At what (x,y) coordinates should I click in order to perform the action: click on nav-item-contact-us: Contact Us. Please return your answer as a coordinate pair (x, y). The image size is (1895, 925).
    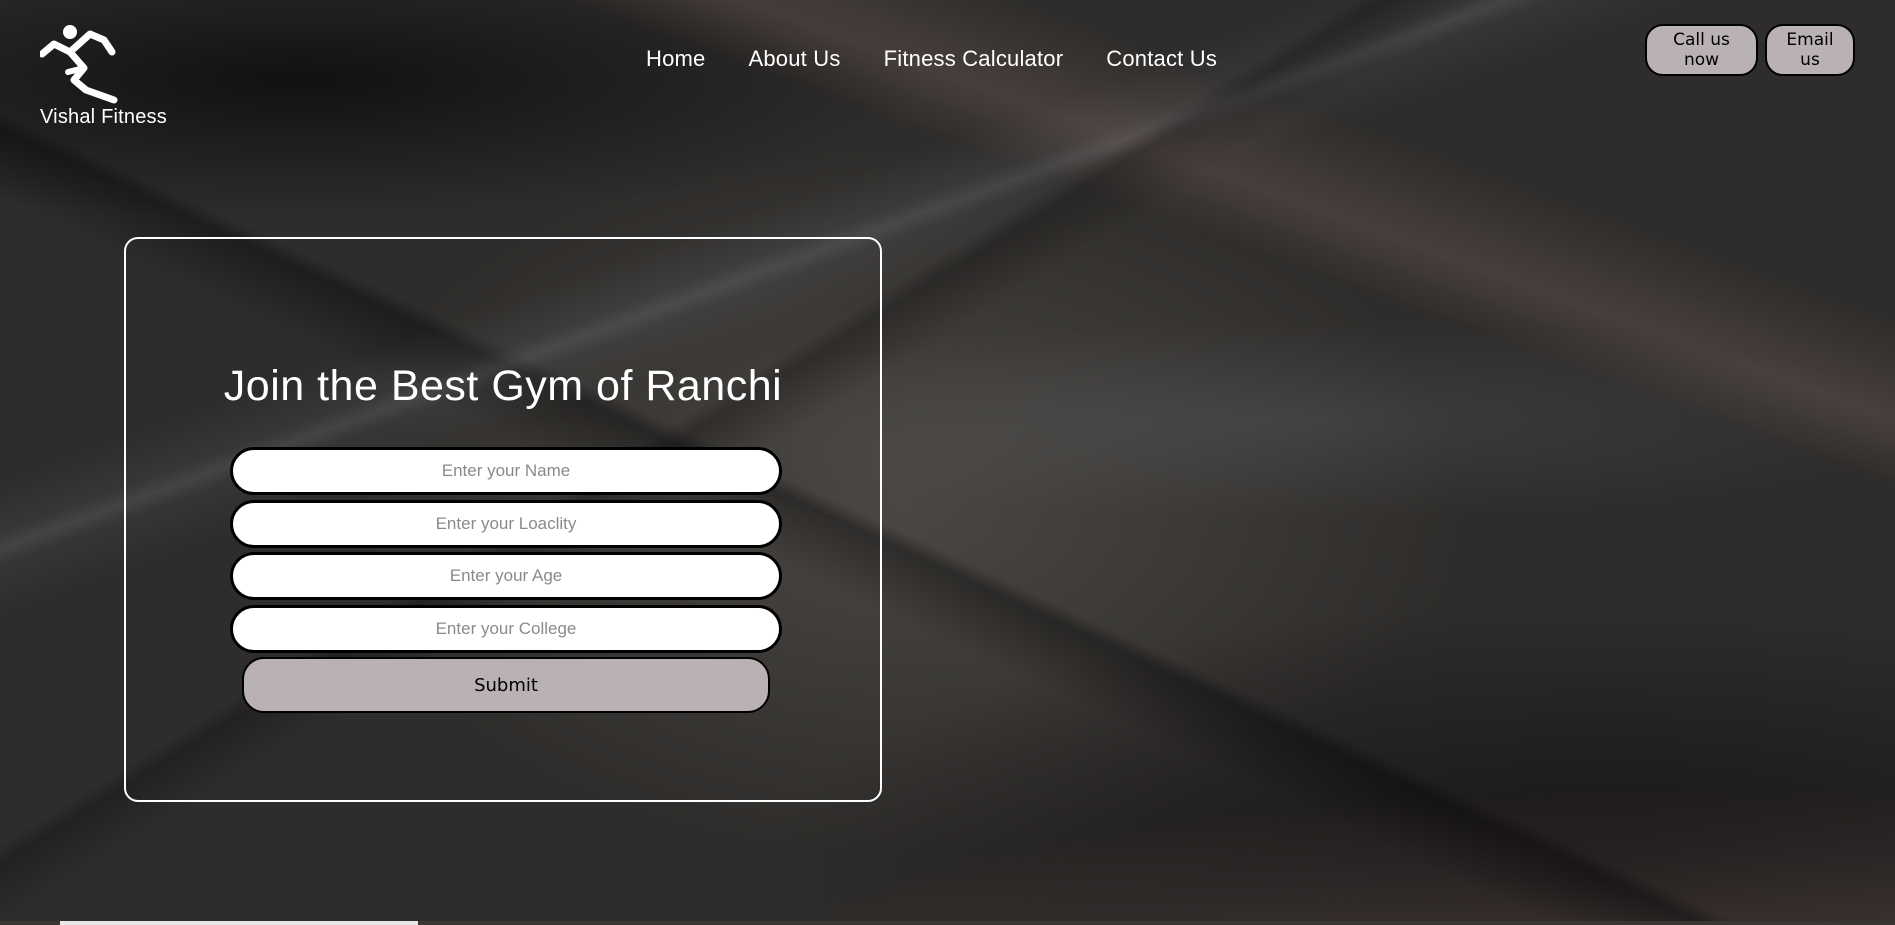
    Looking at the image, I should click on (1161, 59).